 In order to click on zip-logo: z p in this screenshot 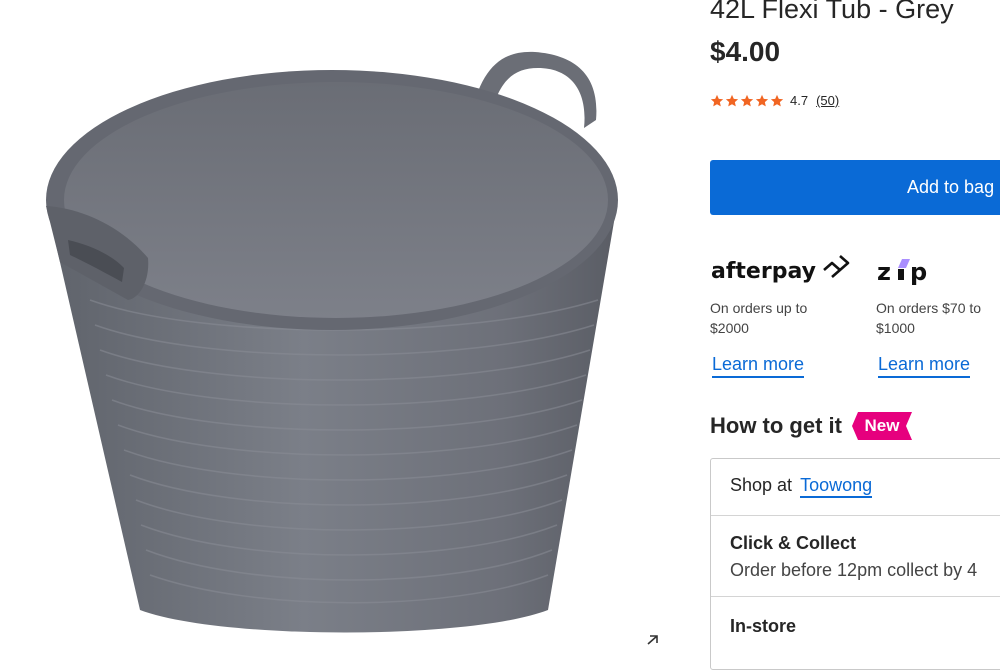, I will do `click(938, 270)`.